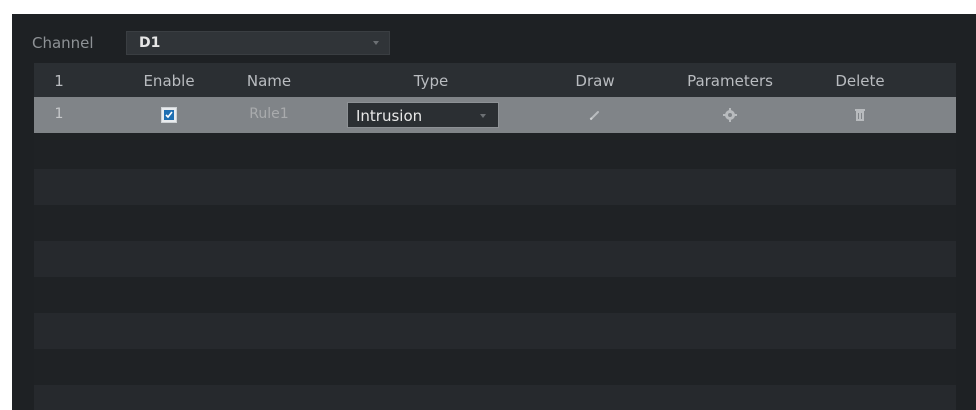 The width and height of the screenshot is (976, 410). I want to click on rule-type-select: Intrusion, so click(423, 115).